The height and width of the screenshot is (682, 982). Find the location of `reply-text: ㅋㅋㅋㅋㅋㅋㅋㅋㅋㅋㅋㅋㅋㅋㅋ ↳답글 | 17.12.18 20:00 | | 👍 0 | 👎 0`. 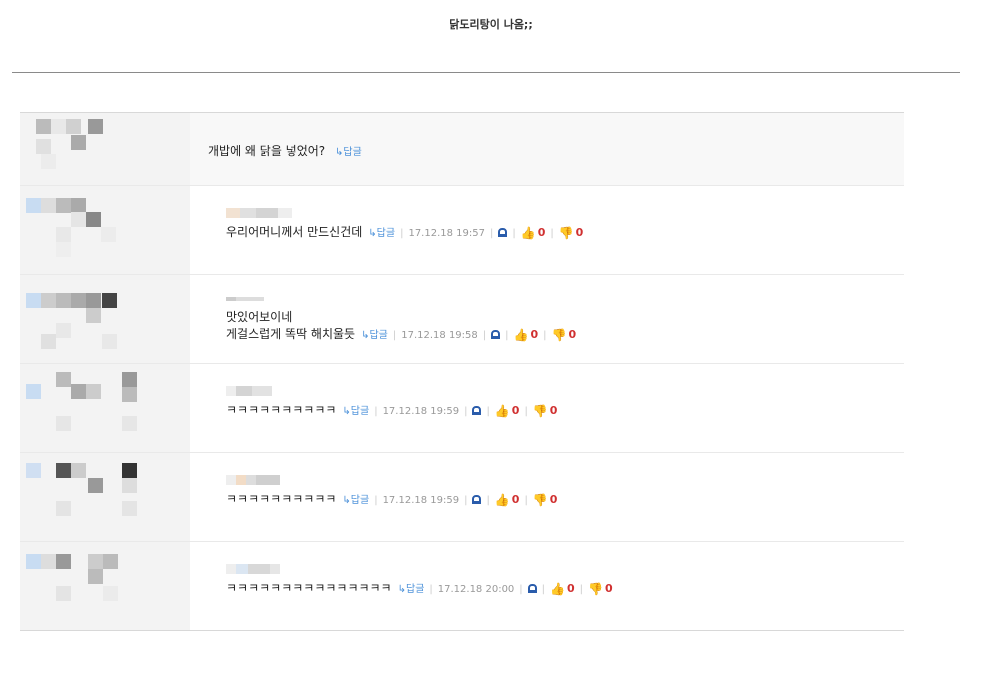

reply-text: ㅋㅋㅋㅋㅋㅋㅋㅋㅋㅋㅋㅋㅋㅋㅋ ↳답글 | 17.12.18 20:00 | | 👍 0 | 👎 0 is located at coordinates (419, 589).